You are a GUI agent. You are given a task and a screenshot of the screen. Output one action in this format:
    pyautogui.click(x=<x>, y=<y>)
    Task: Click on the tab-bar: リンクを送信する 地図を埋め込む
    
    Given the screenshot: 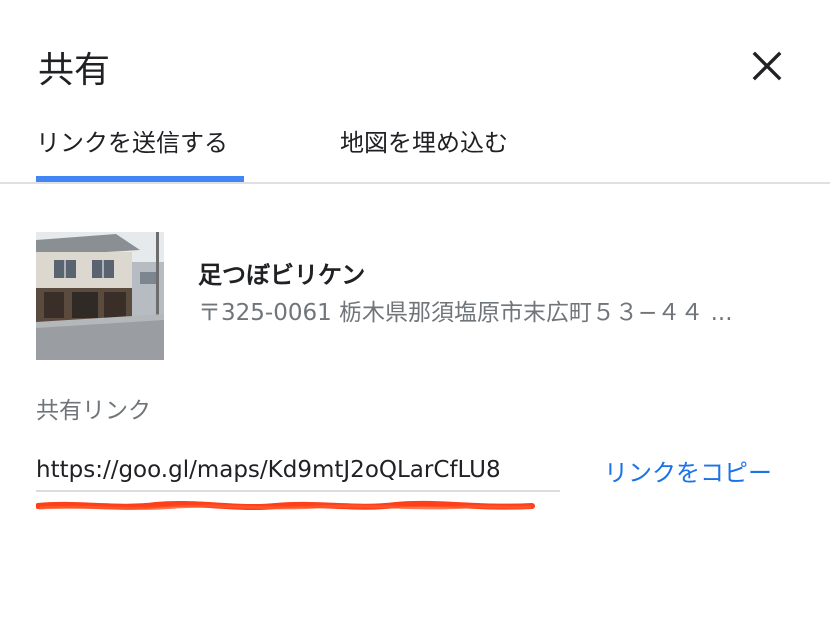 What is the action you would take?
    pyautogui.click(x=415, y=152)
    